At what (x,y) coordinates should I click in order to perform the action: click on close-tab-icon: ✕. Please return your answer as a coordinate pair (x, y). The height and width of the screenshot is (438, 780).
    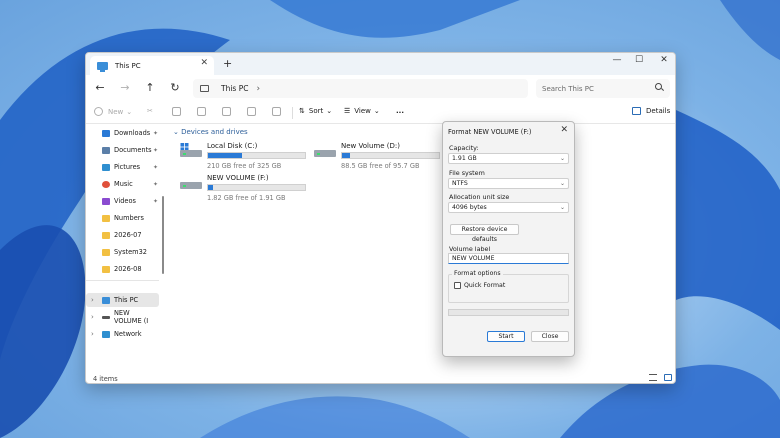
    Looking at the image, I should click on (204, 63).